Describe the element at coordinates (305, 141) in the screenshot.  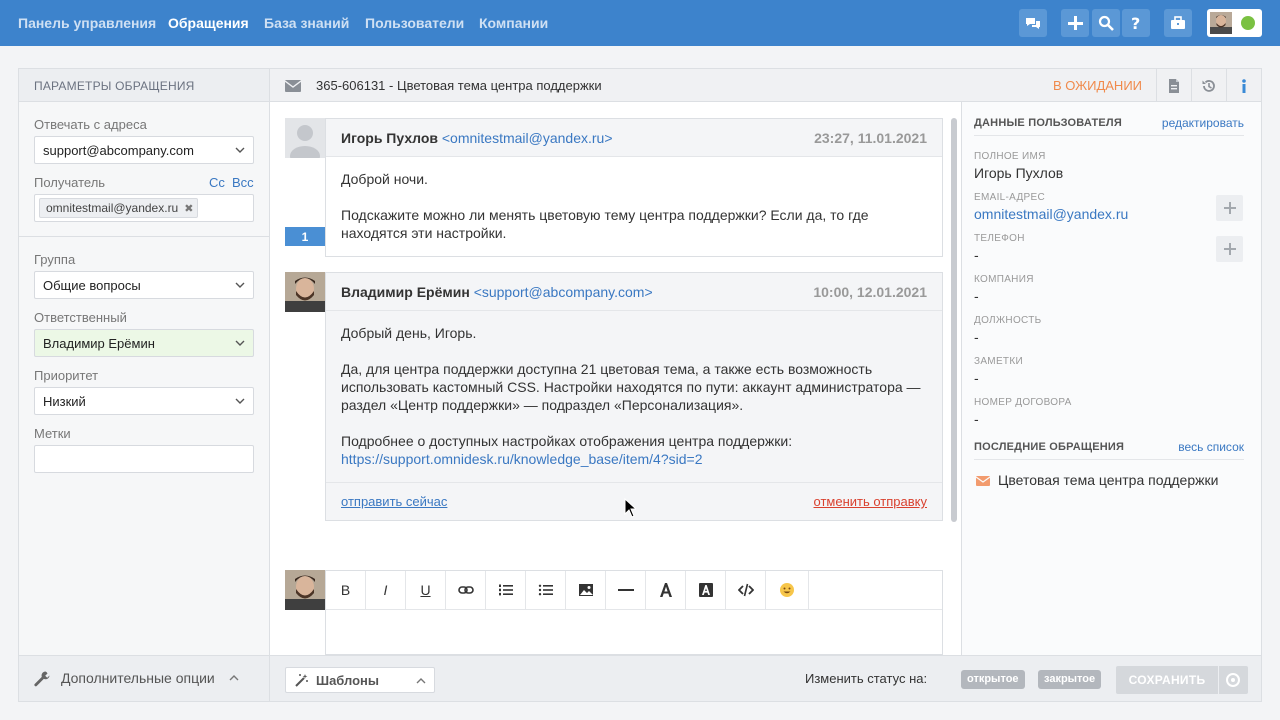
I see `user-silhouette-icon` at that location.